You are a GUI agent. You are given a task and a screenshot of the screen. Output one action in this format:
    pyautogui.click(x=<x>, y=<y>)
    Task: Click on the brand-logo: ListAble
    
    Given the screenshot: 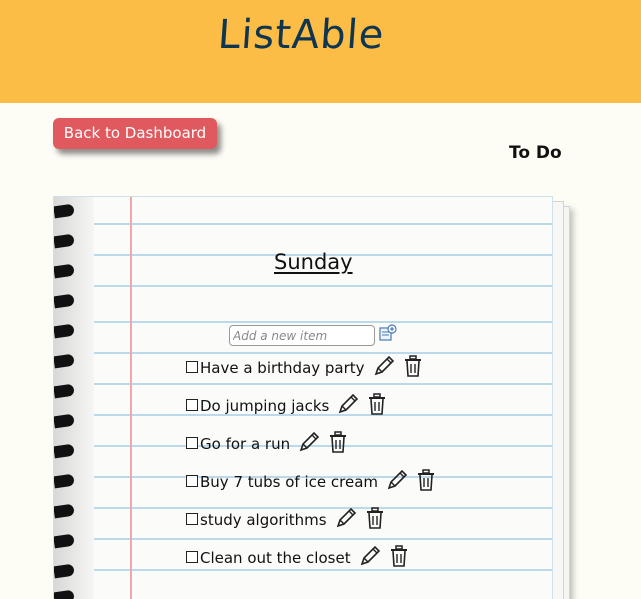 What is the action you would take?
    pyautogui.click(x=301, y=35)
    